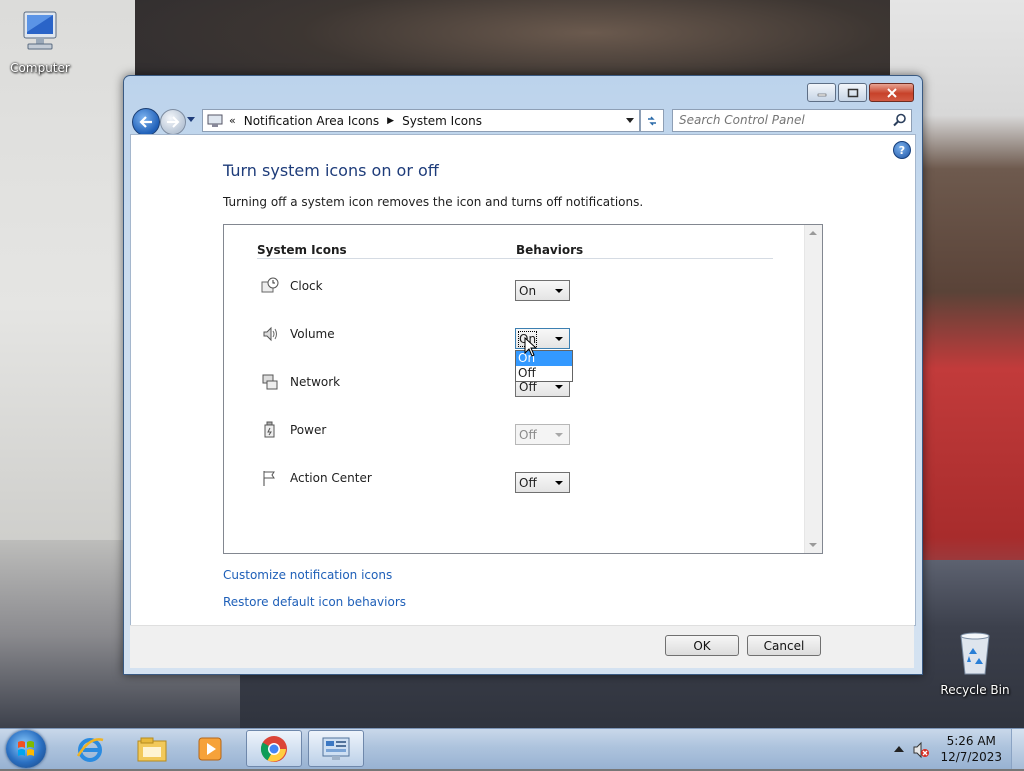 The height and width of the screenshot is (771, 1024). Describe the element at coordinates (813, 233) in the screenshot. I see `scroll-up-icon` at that location.